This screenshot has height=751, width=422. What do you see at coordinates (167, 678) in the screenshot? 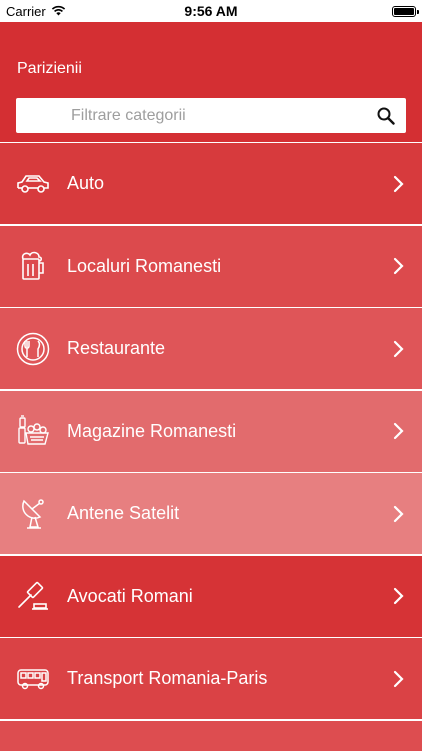
I see `category-label: Transport Romania-Paris` at bounding box center [167, 678].